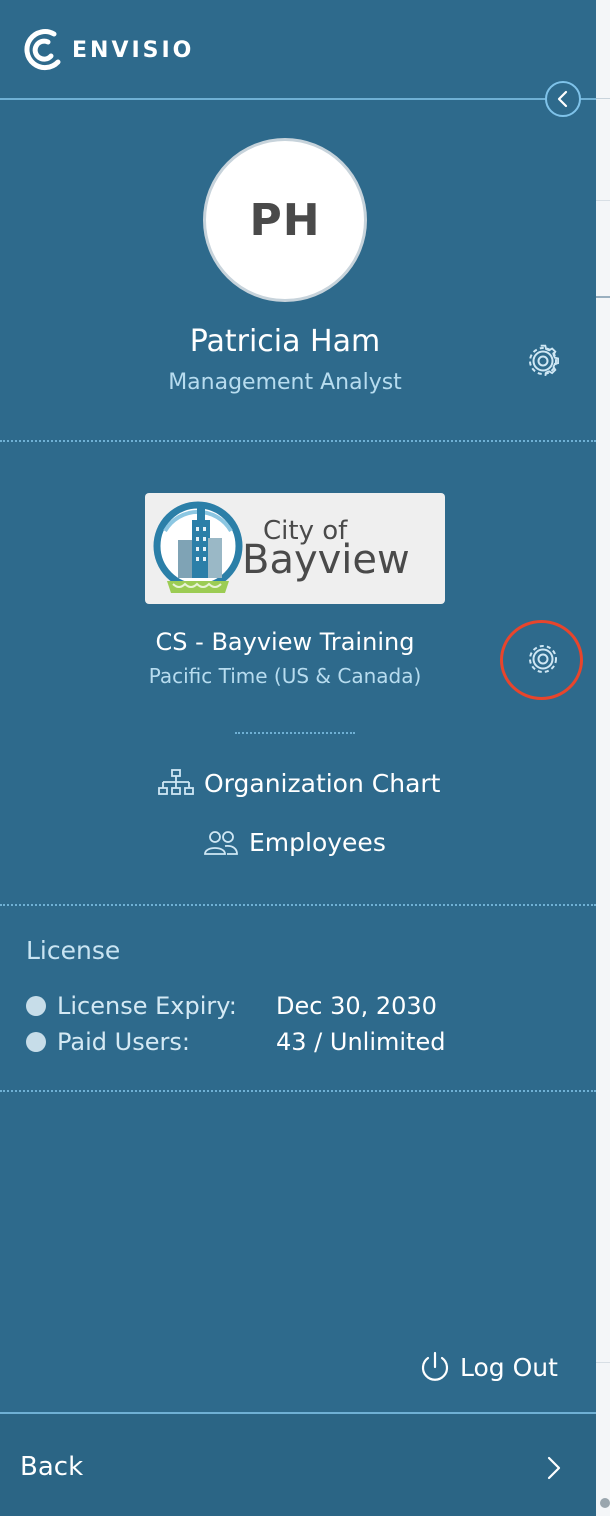 The image size is (610, 1516). What do you see at coordinates (285, 676) in the screenshot?
I see `organization-timezone: Pacific Time (US & Canada)` at bounding box center [285, 676].